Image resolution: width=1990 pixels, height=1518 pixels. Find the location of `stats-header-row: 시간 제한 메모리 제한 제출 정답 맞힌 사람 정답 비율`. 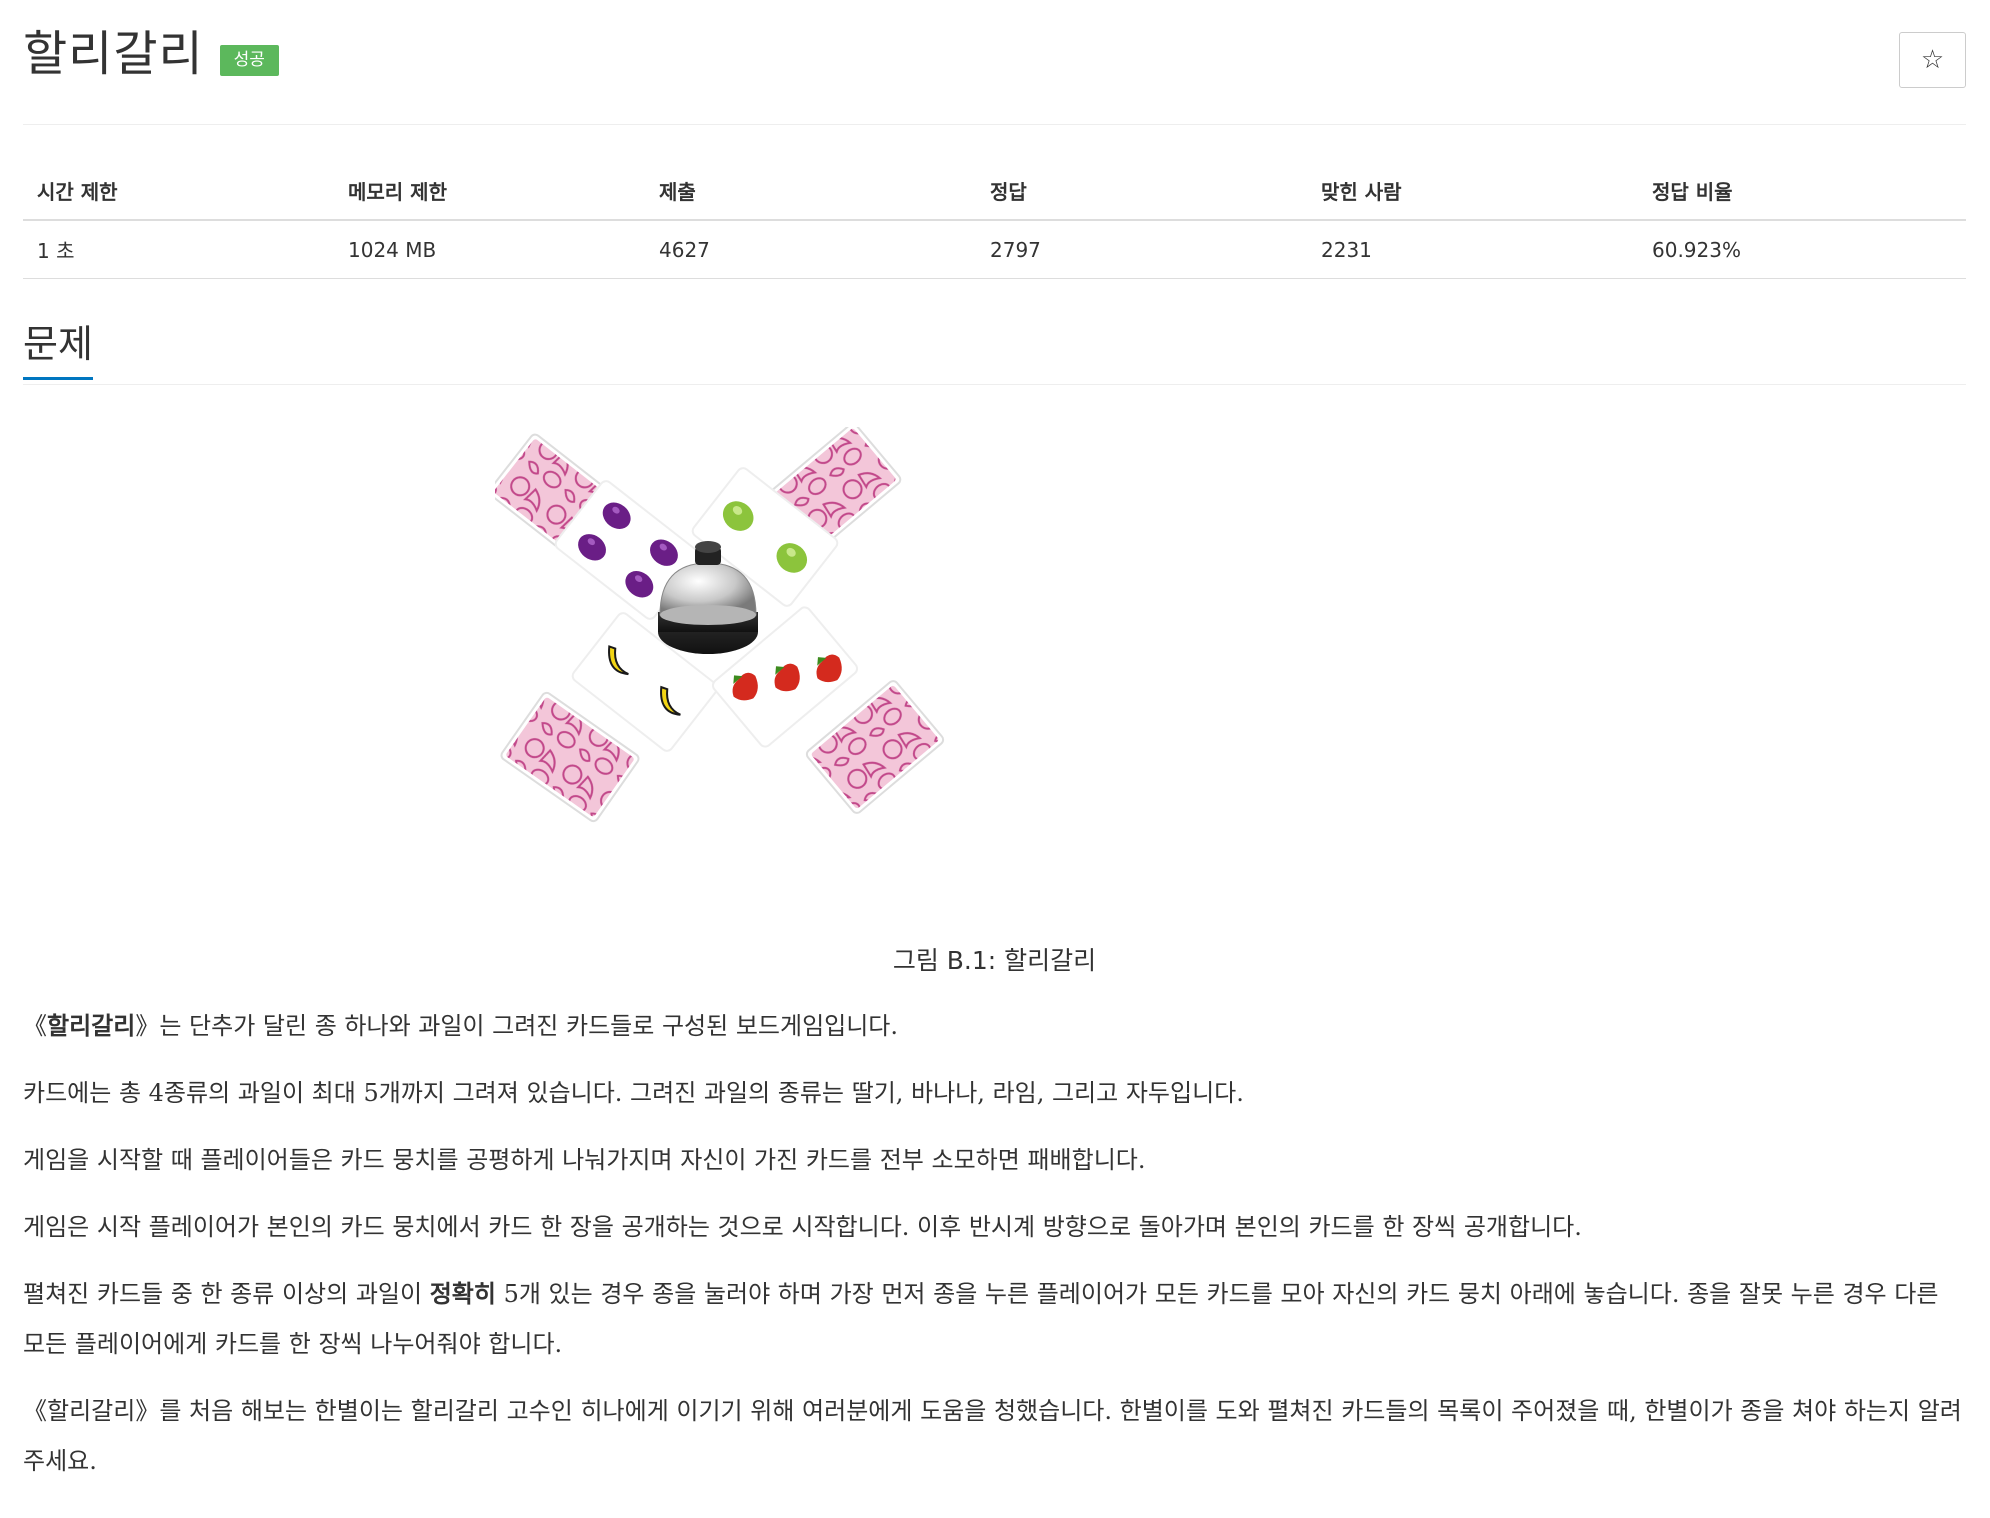

stats-header-row: 시간 제한 메모리 제한 제출 정답 맞힌 사람 정답 비율 is located at coordinates (994, 196).